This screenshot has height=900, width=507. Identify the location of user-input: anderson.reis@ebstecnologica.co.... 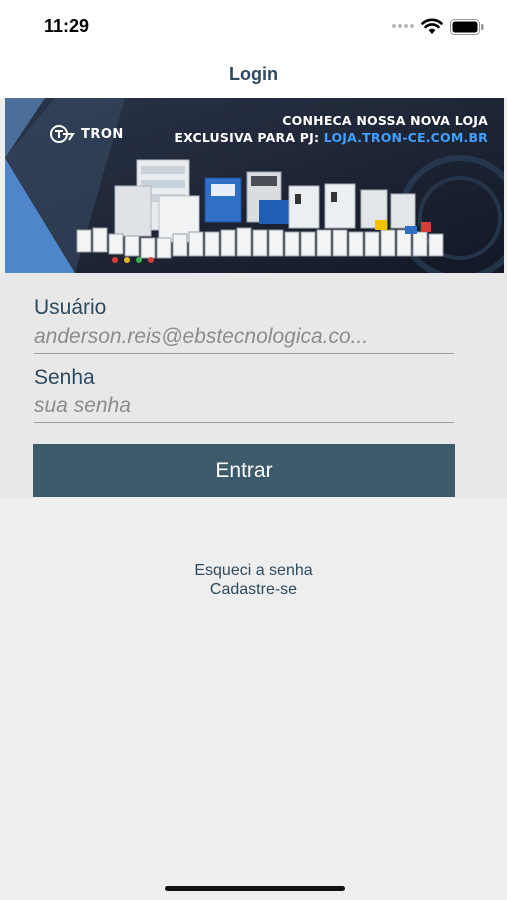
(244, 339).